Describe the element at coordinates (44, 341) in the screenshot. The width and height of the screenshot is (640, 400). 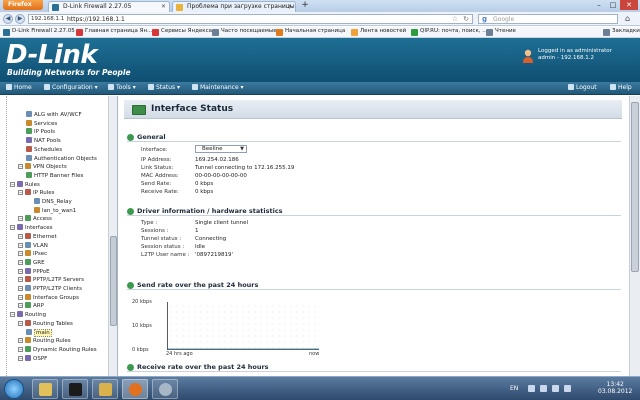
I see `tree-item: − Routing Rules` at that location.